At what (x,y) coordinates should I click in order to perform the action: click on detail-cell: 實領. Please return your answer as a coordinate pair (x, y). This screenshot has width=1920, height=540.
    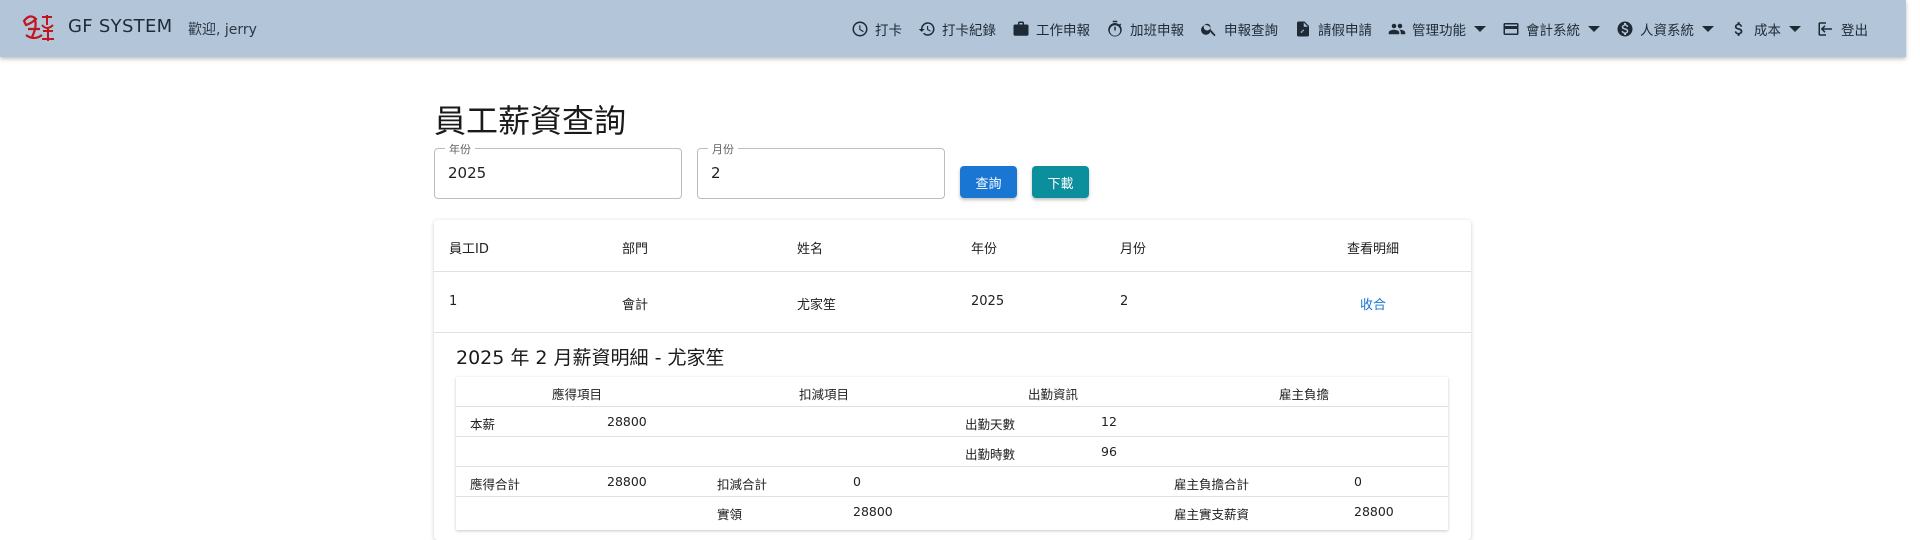
    Looking at the image, I should click on (730, 514).